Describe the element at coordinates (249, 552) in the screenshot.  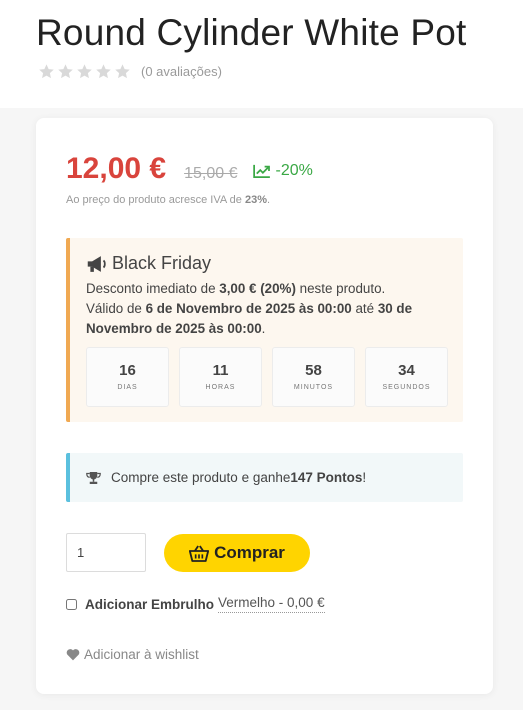
I see `buy-button-label: Comprar` at that location.